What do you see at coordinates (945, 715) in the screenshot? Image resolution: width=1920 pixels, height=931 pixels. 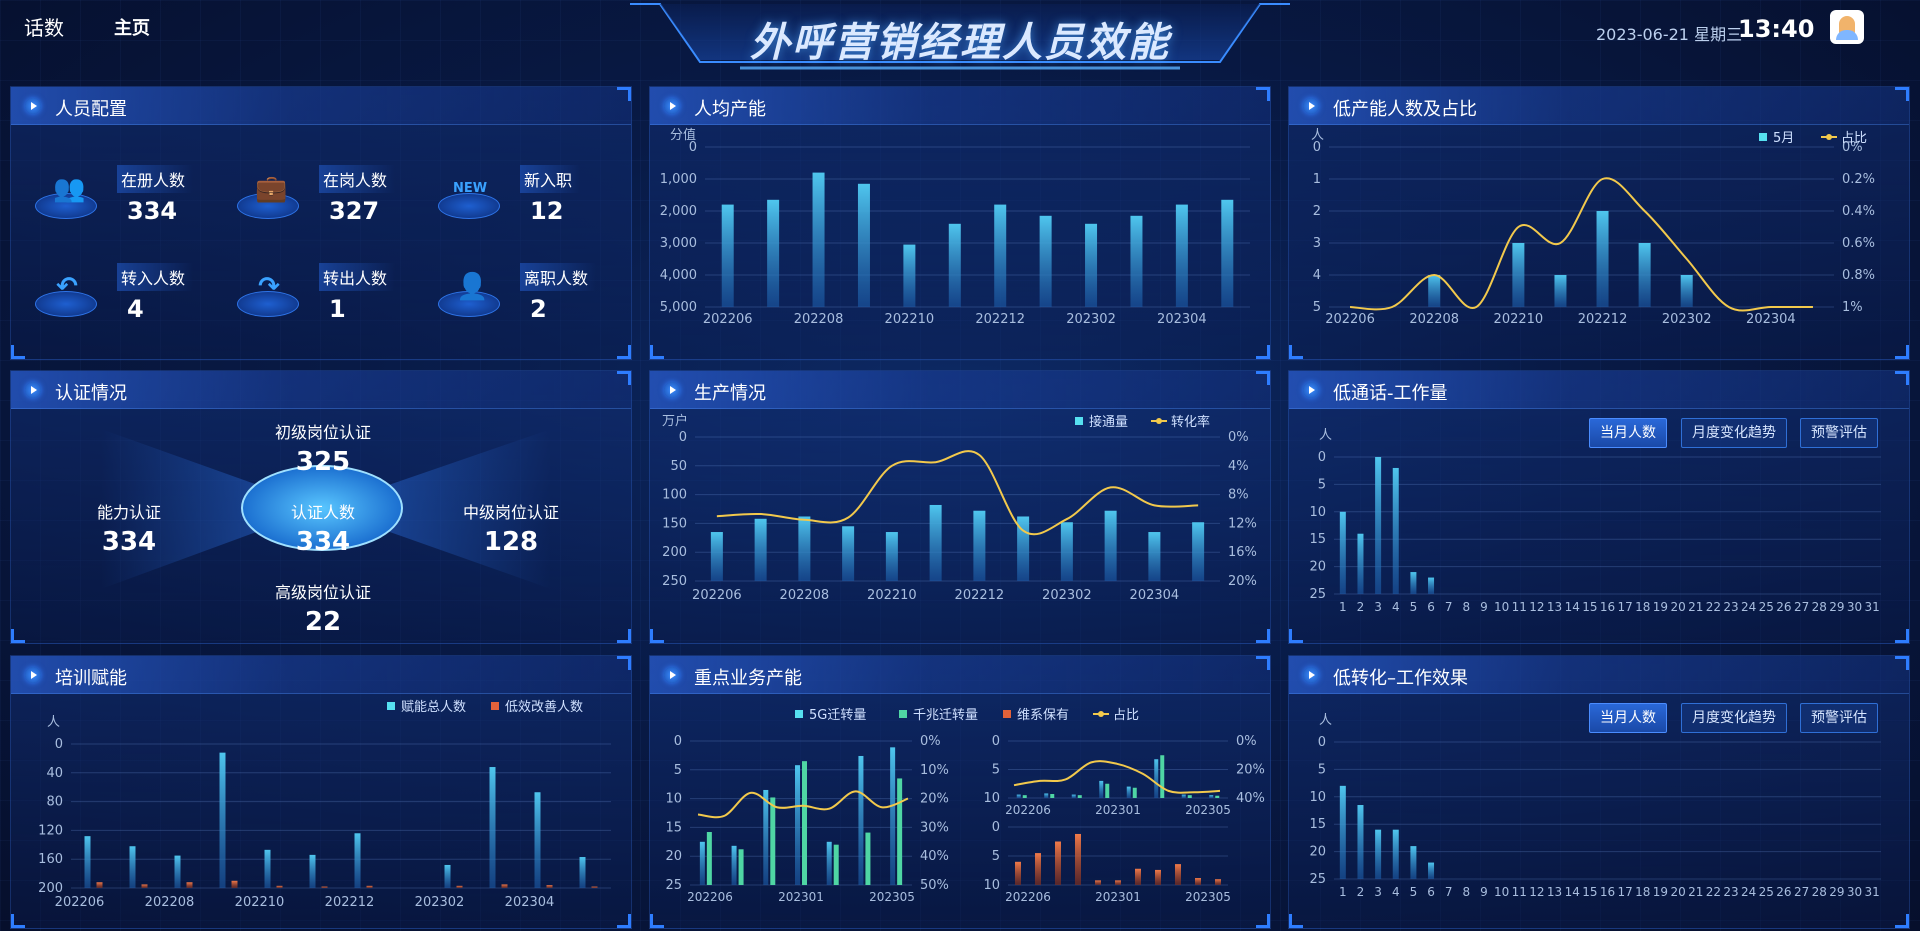 I see `legend-label: 千兆迁转量` at bounding box center [945, 715].